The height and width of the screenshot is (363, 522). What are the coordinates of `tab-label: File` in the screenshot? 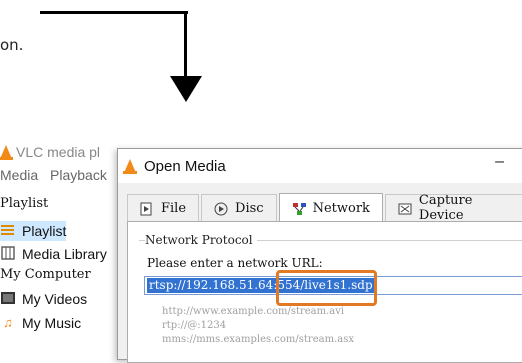 It's located at (174, 208).